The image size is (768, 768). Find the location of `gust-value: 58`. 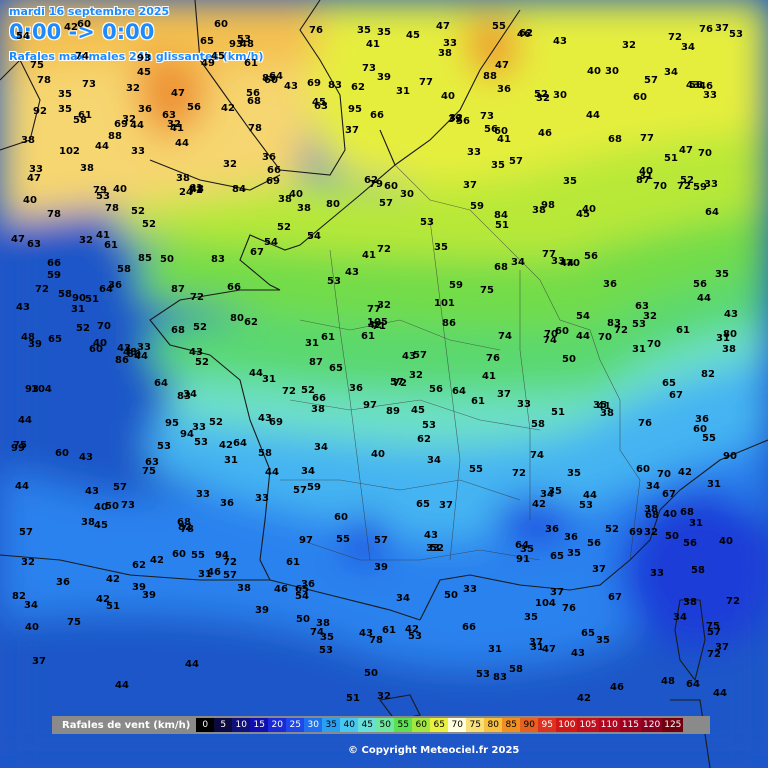

gust-value: 58 is located at coordinates (538, 424).